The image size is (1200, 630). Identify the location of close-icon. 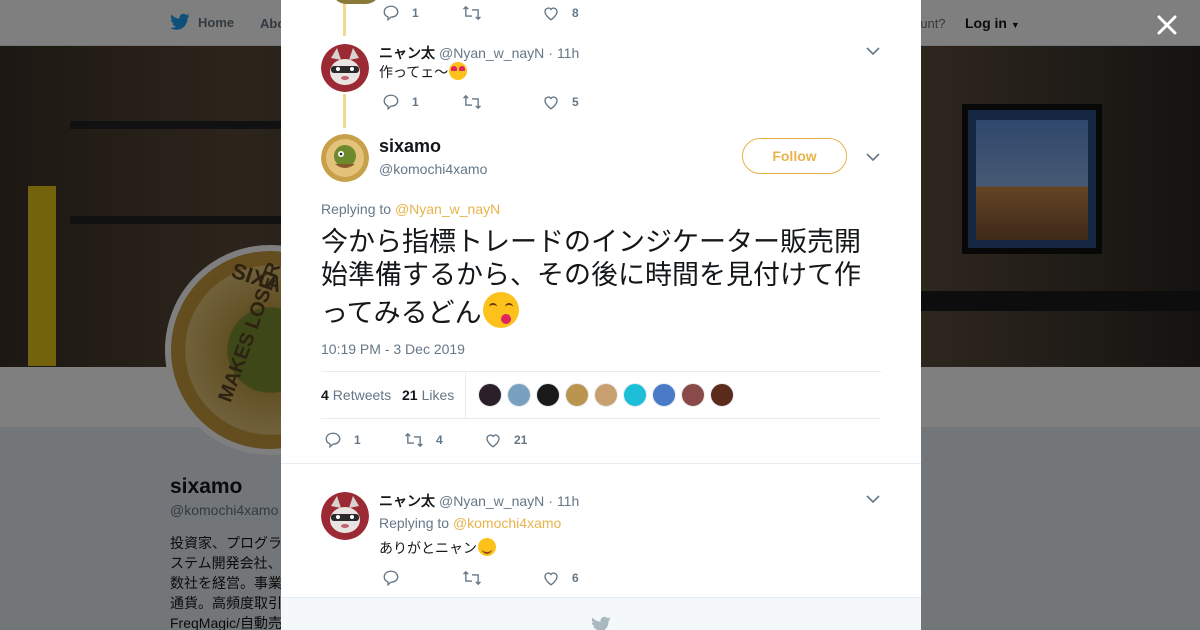
(1167, 25).